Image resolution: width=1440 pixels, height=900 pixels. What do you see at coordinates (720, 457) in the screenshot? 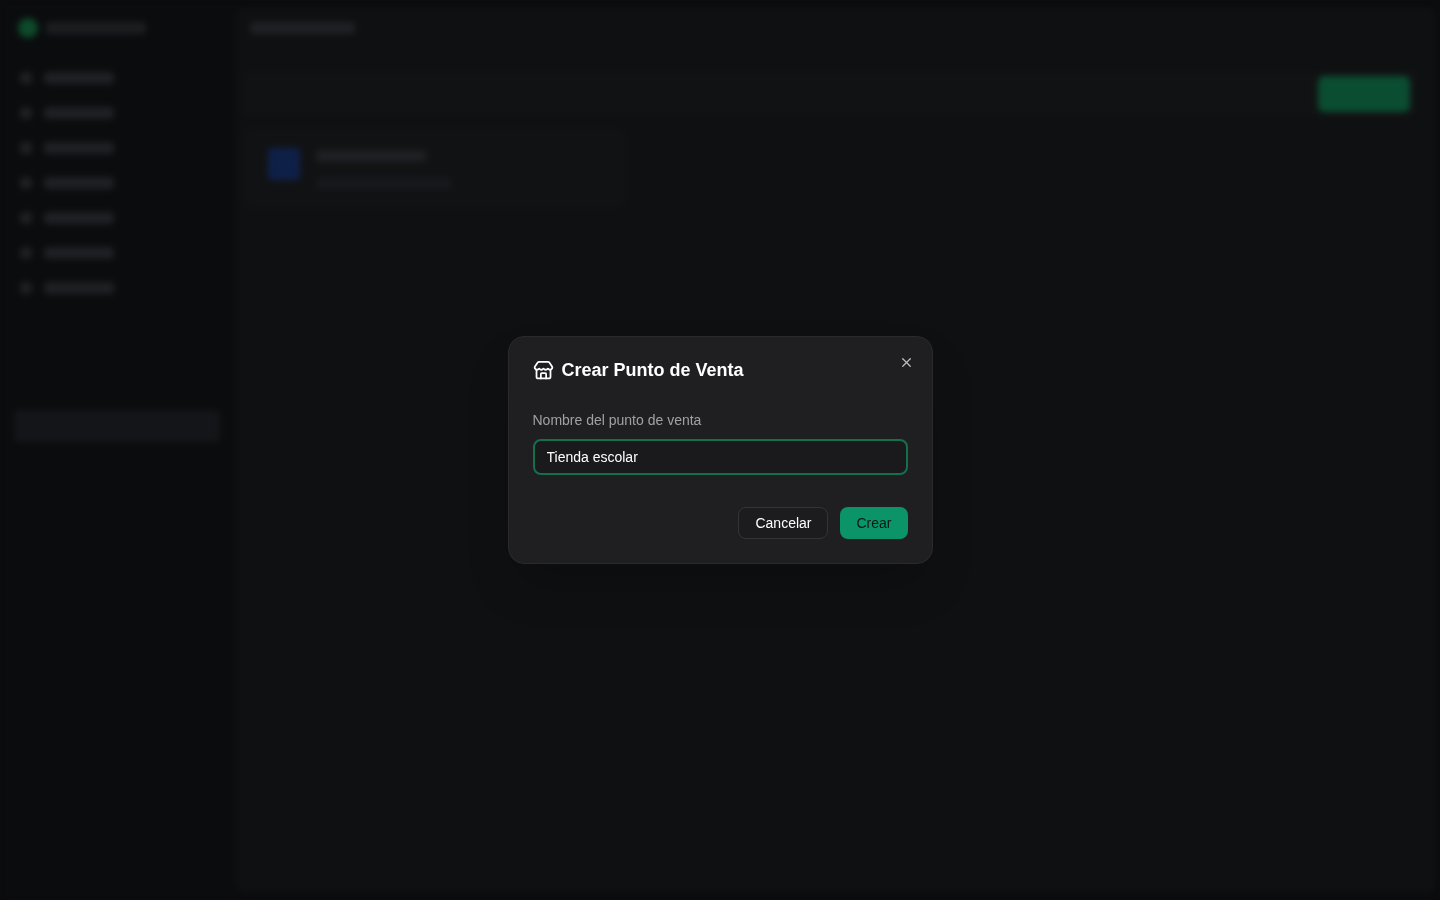
I see `input-field: Tienda escolar` at bounding box center [720, 457].